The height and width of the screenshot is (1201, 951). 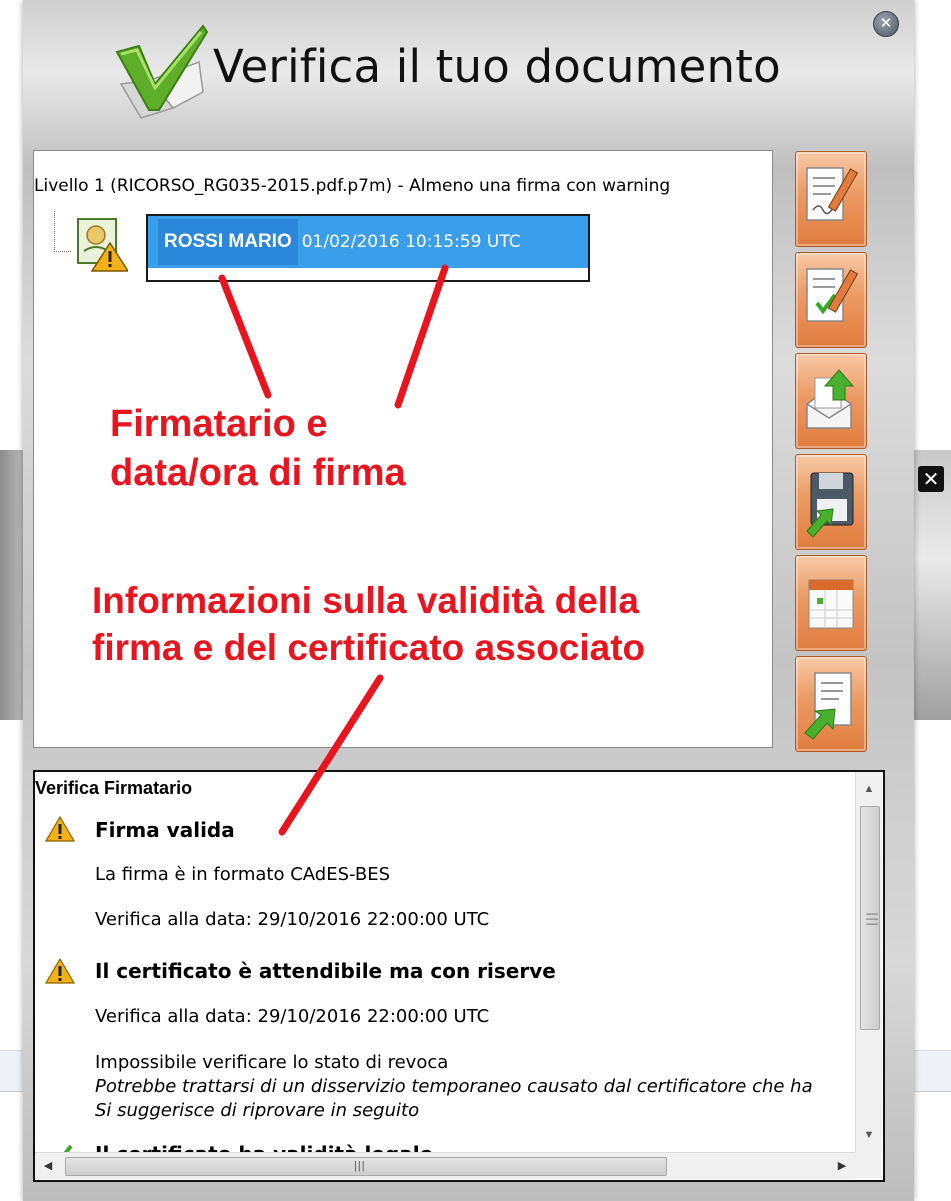 I want to click on open-envelope-button, so click(x=831, y=401).